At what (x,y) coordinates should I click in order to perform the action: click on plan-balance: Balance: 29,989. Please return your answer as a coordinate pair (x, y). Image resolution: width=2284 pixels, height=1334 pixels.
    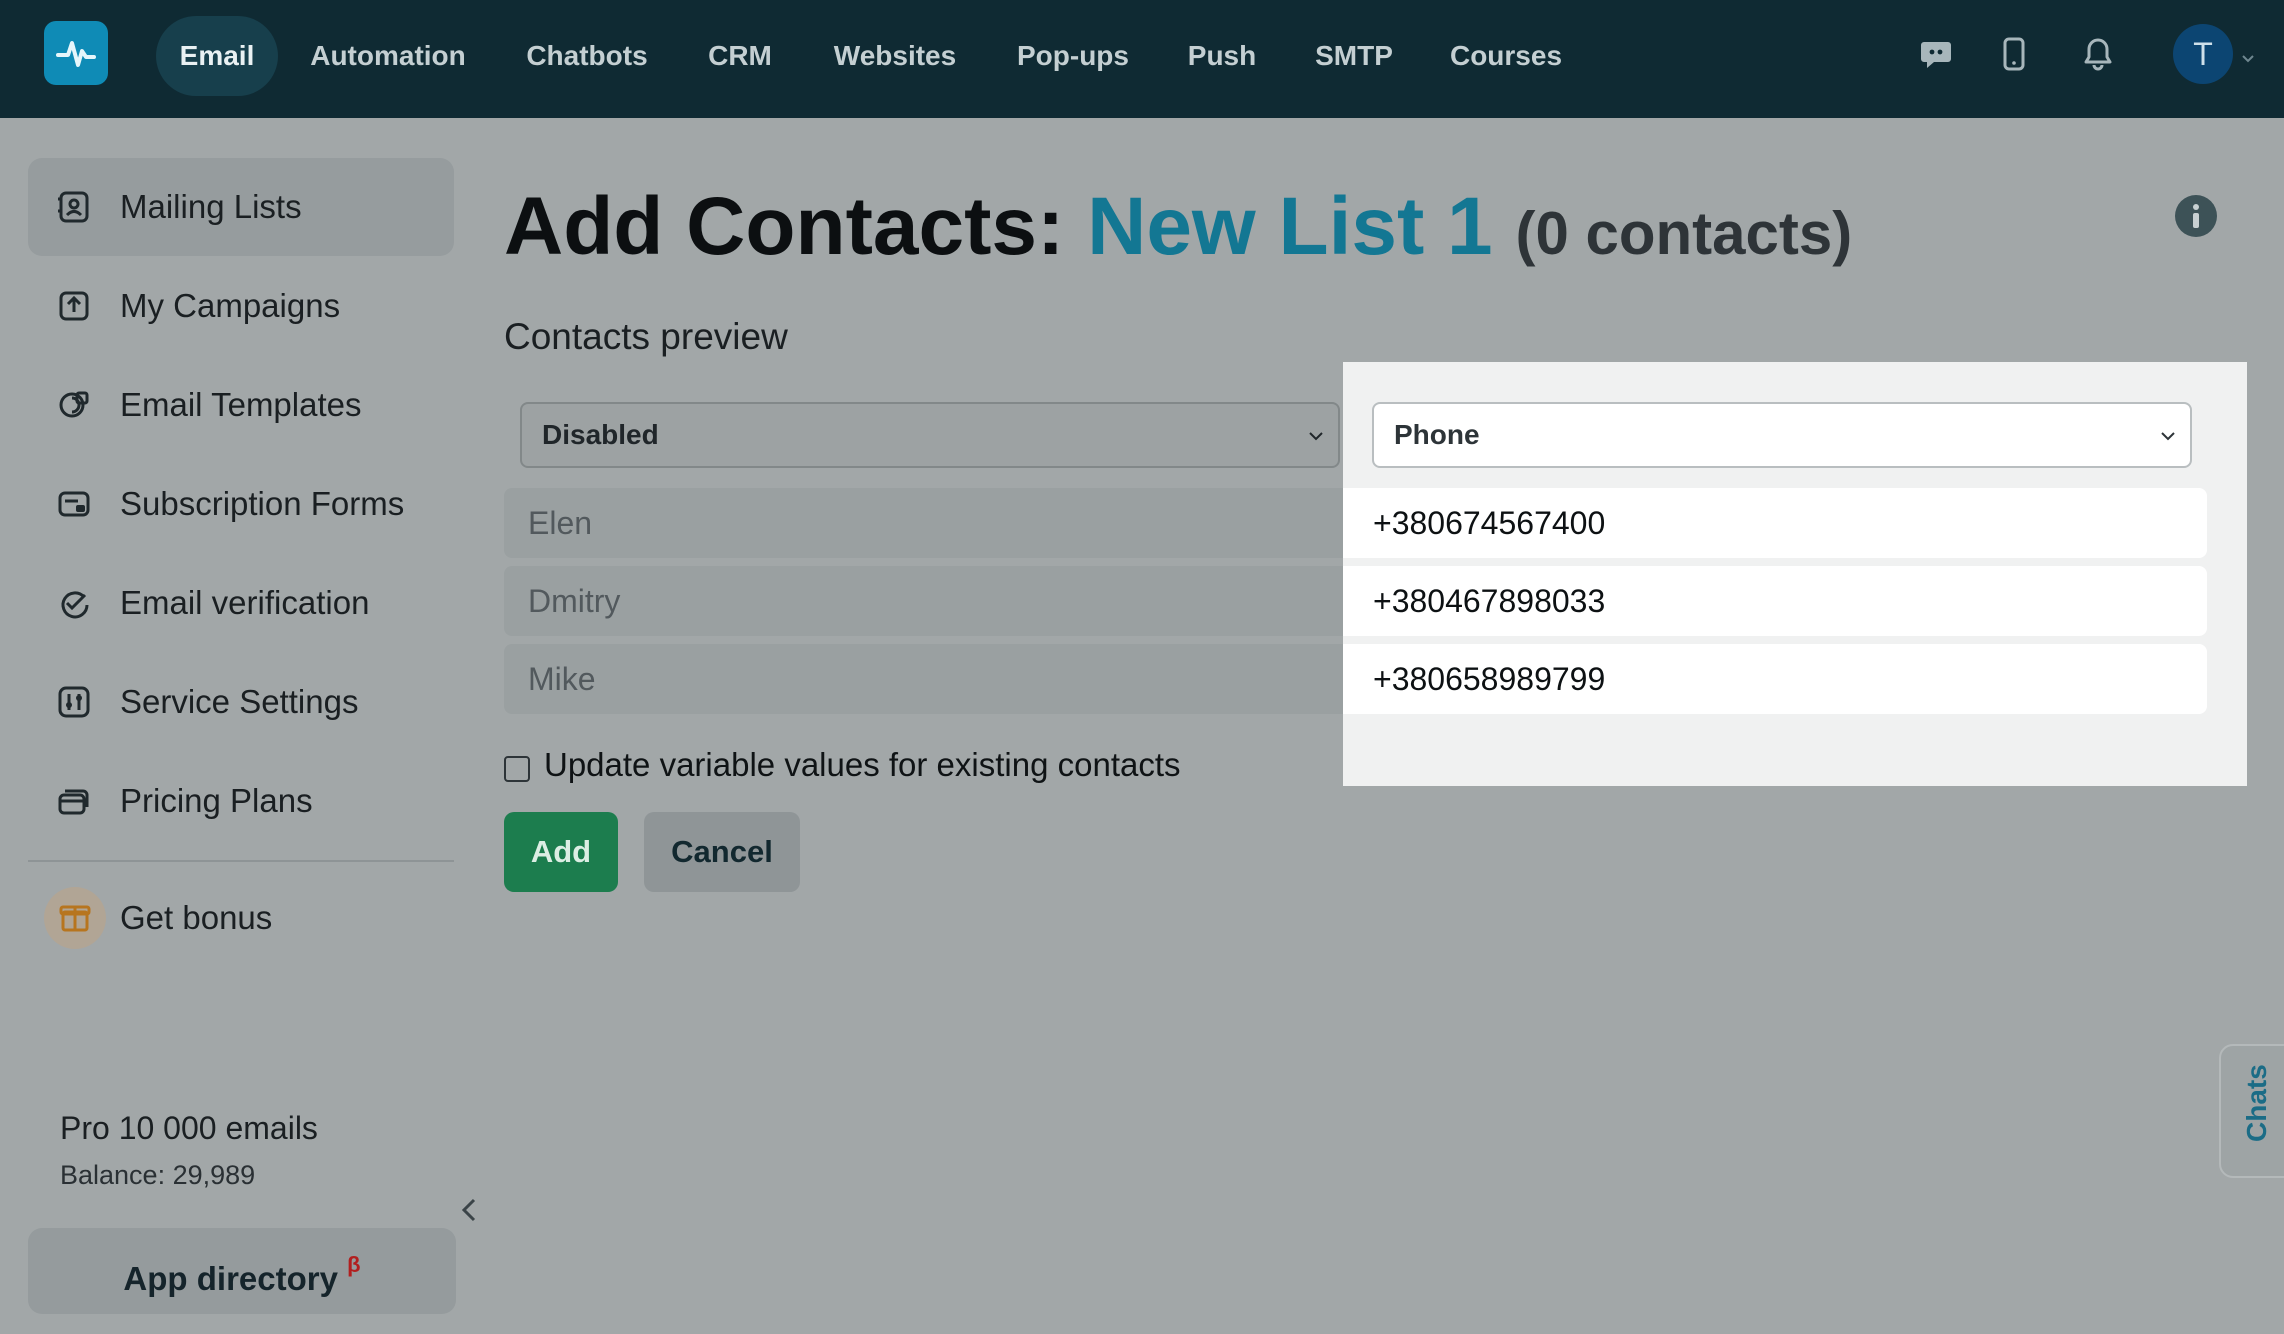
    Looking at the image, I should click on (158, 1175).